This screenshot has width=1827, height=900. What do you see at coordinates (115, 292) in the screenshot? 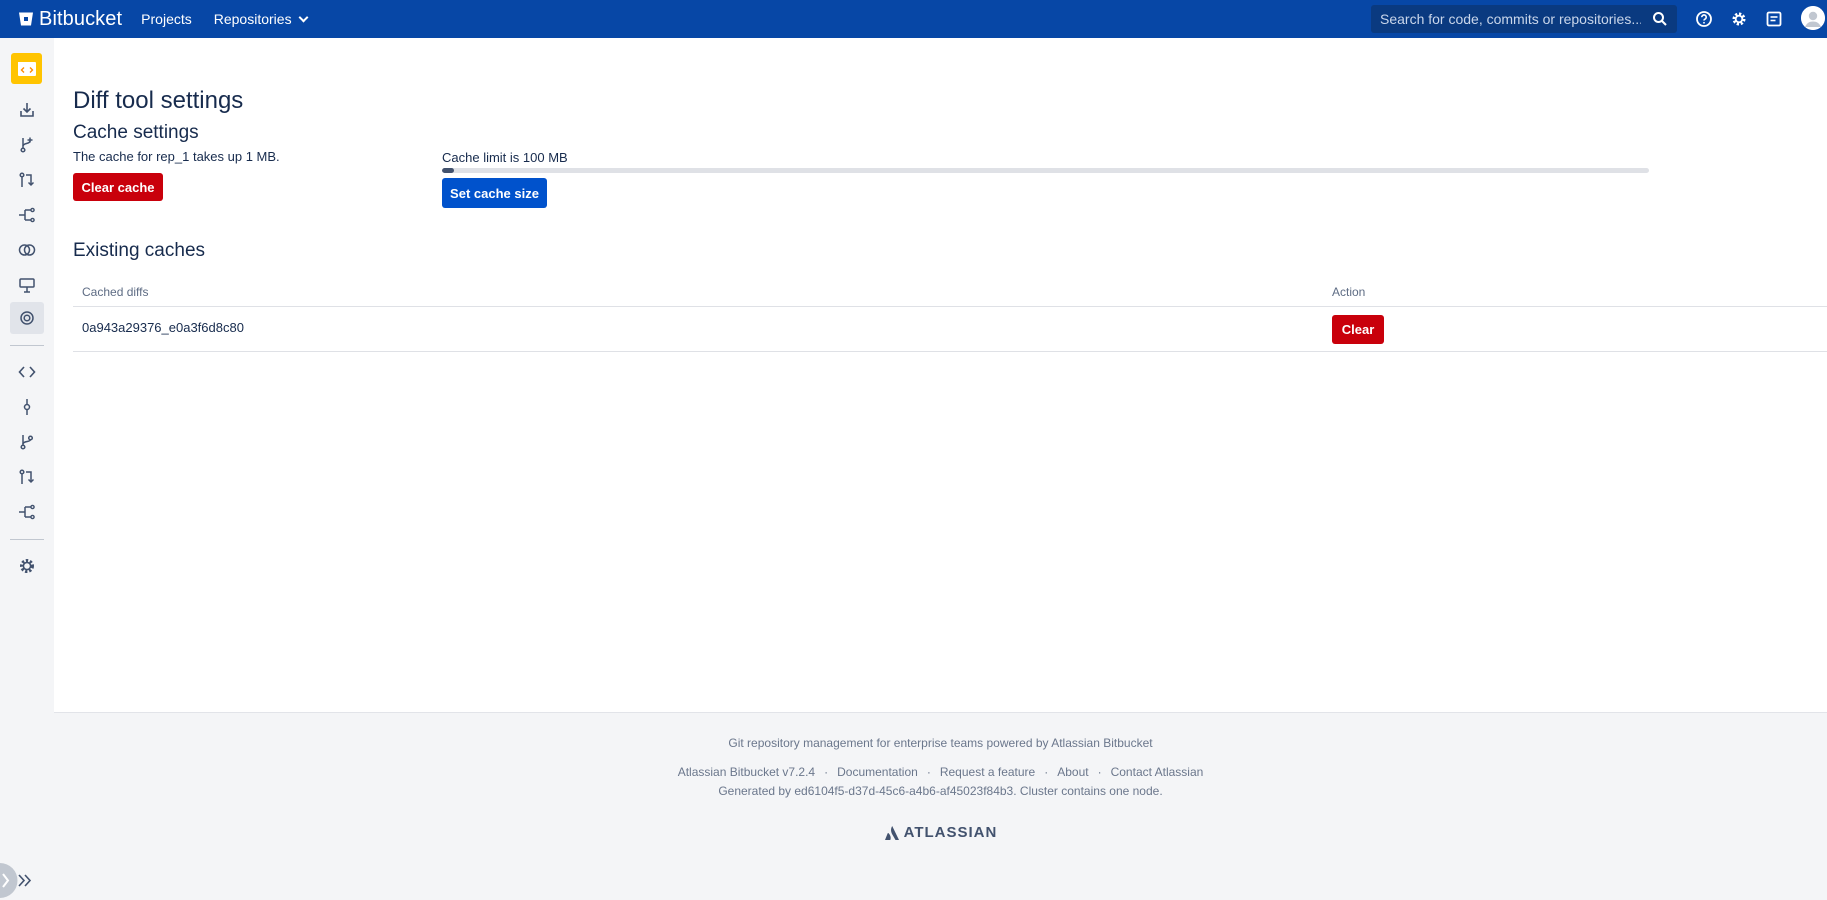
I see `column-header-cached-diffs: Cached diffs` at bounding box center [115, 292].